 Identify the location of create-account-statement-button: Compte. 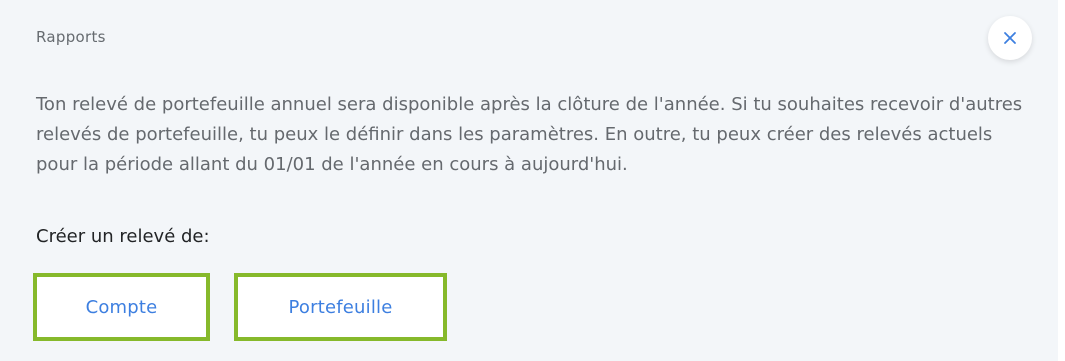
(121, 307).